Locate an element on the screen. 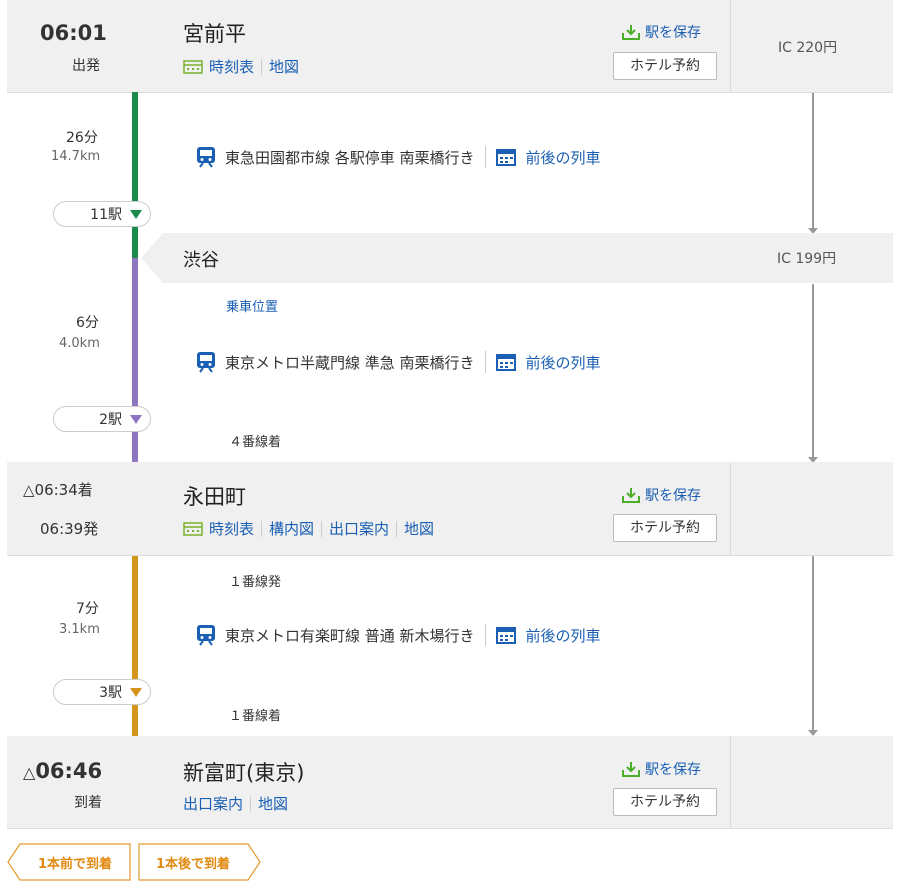 This screenshot has height=890, width=909. segment-distance: 14.7km is located at coordinates (76, 156).